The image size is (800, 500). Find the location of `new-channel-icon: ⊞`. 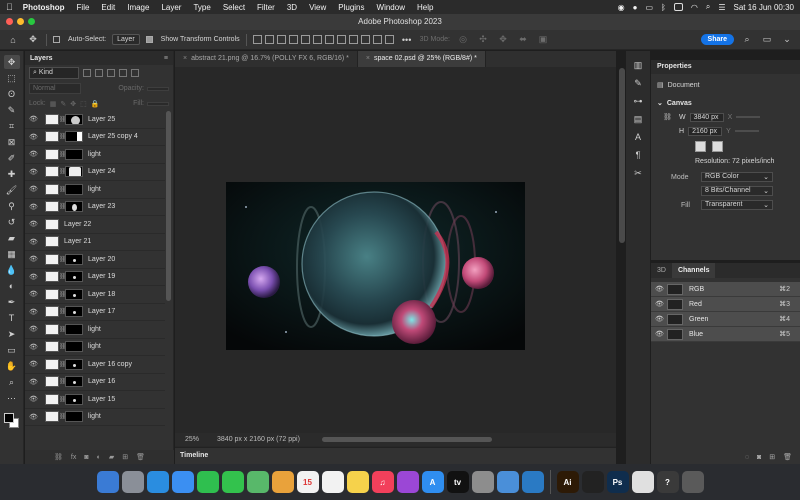

new-channel-icon: ⊞ is located at coordinates (772, 457).